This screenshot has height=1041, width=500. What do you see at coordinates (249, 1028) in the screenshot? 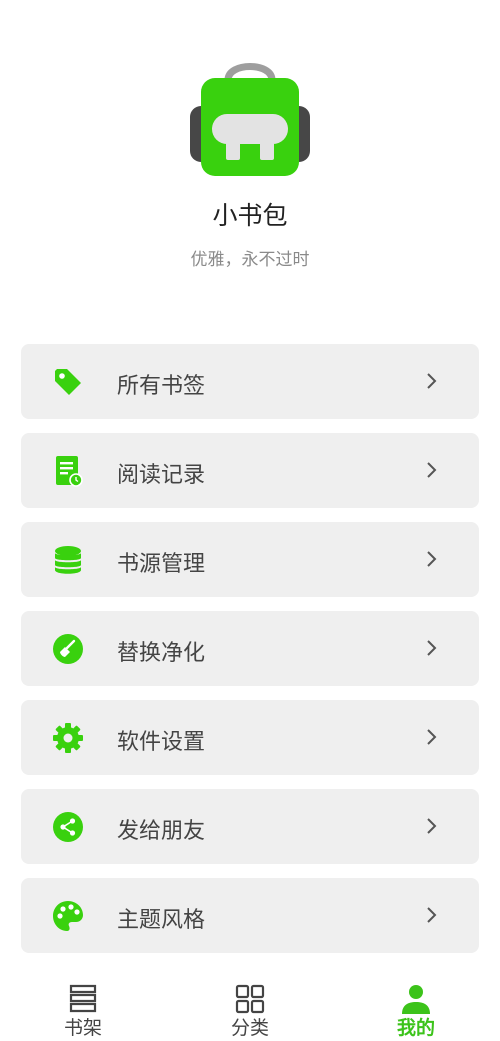
I see `nav-tab-label: 分类` at bounding box center [249, 1028].